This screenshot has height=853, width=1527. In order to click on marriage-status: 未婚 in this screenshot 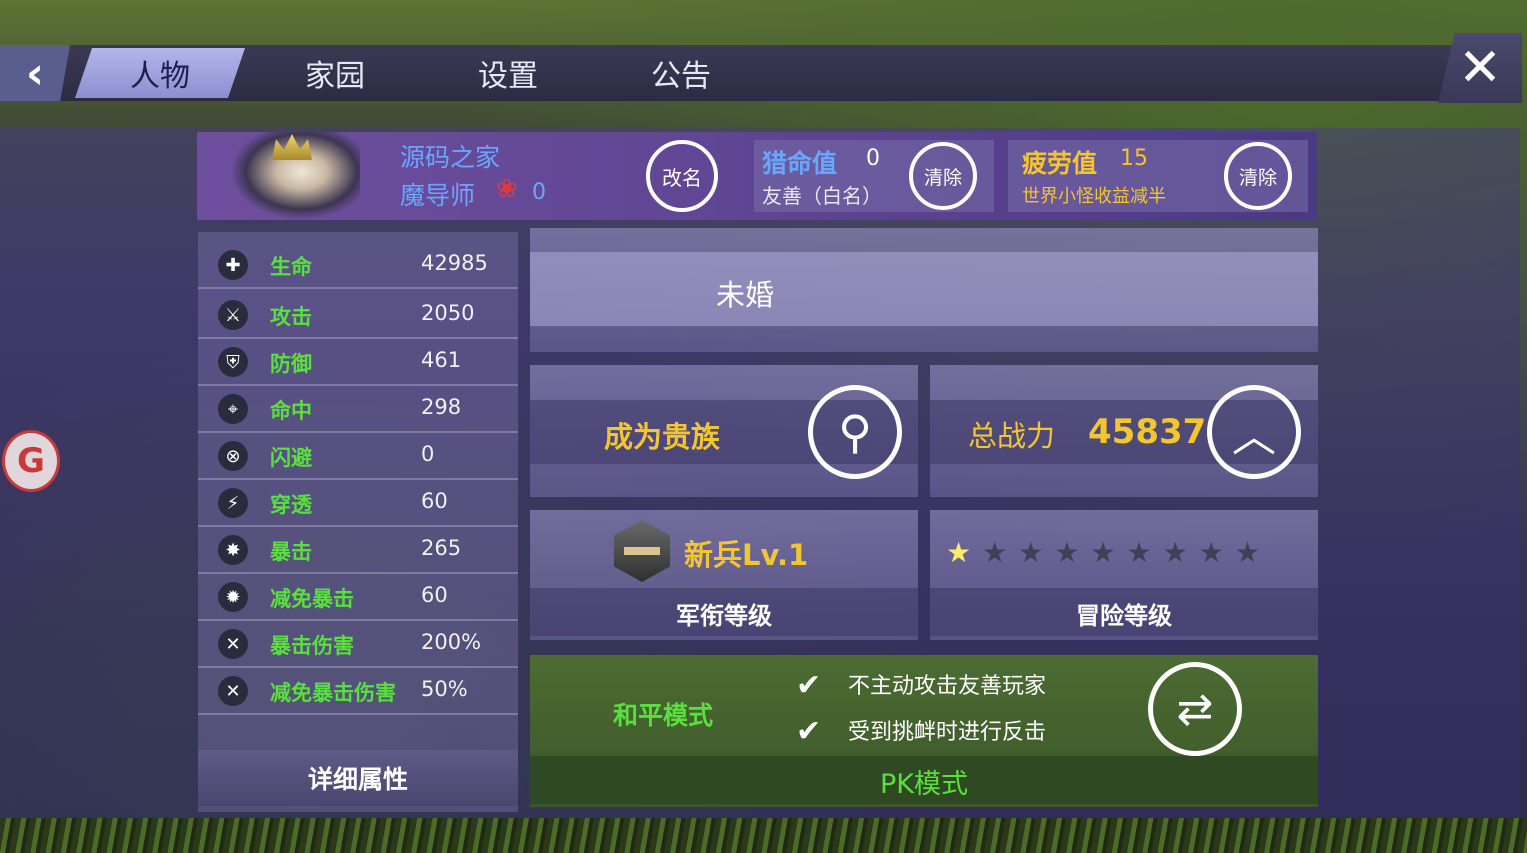, I will do `click(745, 295)`.